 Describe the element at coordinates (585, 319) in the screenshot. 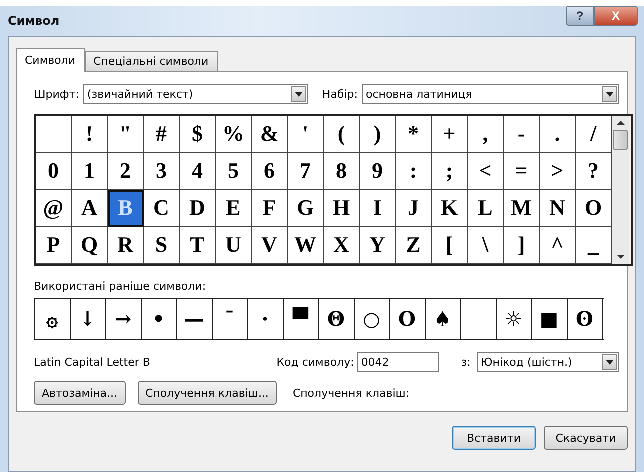

I see `symbol-cell: ʘ` at that location.